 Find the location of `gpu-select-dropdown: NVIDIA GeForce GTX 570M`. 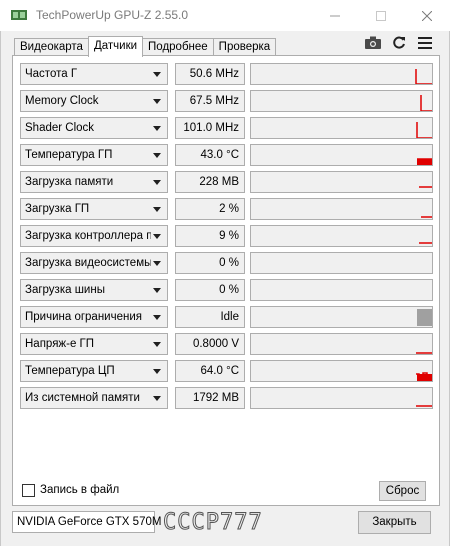

gpu-select-dropdown: NVIDIA GeForce GTX 570M is located at coordinates (86, 522).